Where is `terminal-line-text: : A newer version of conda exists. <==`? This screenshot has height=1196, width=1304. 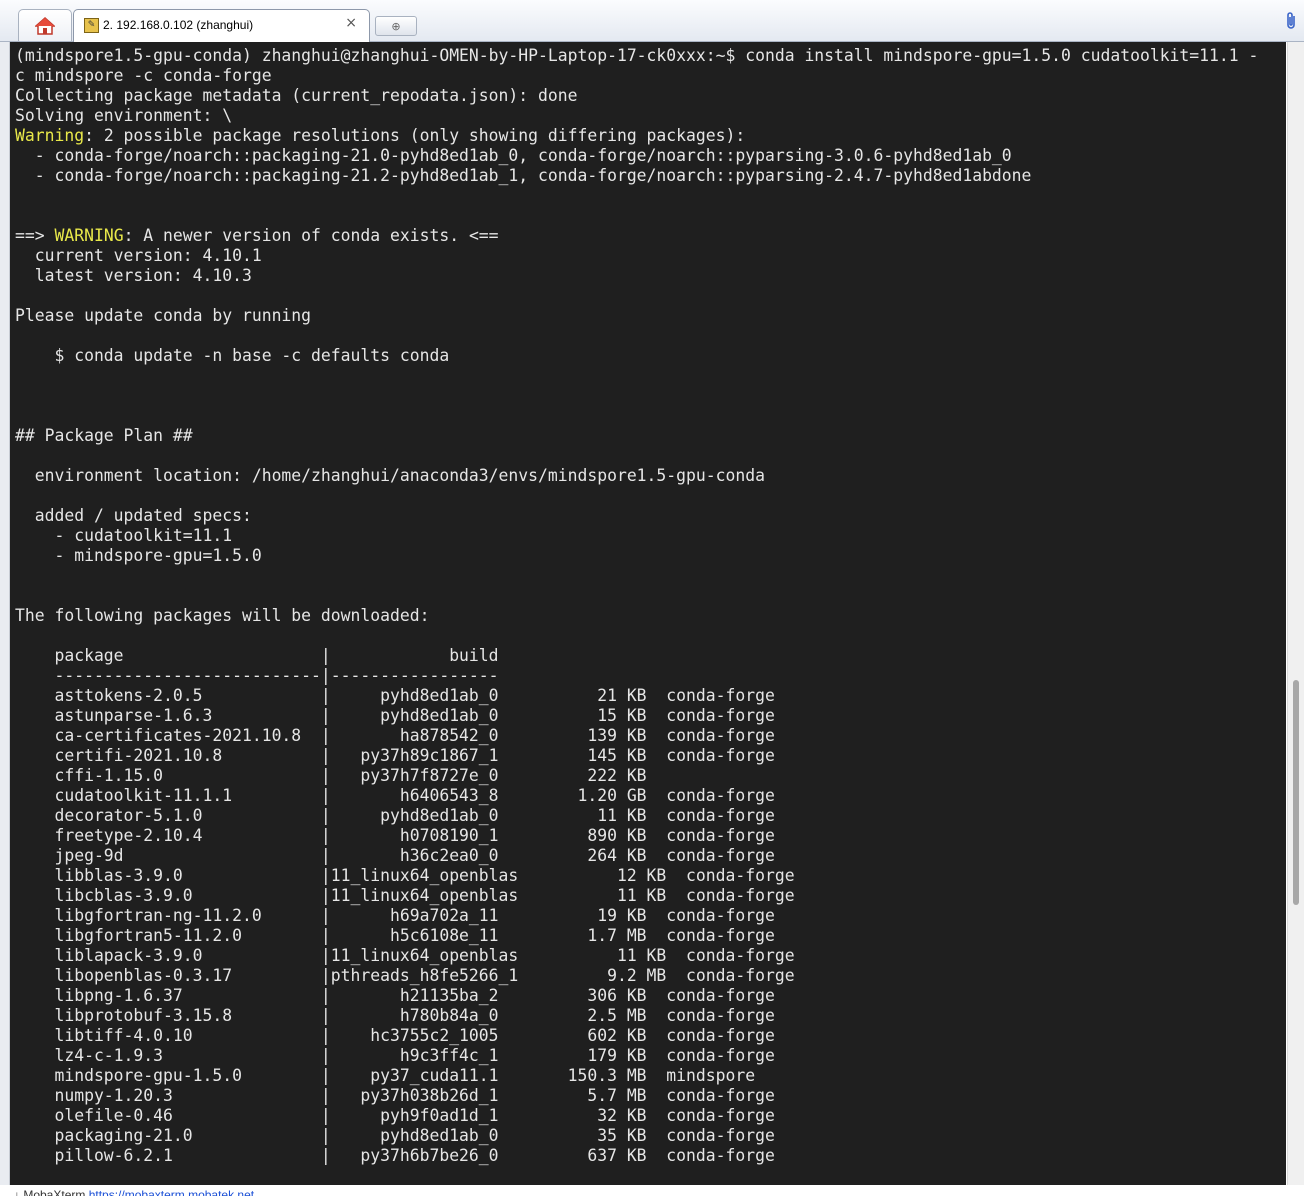
terminal-line-text: : A newer version of conda exists. <== is located at coordinates (311, 235).